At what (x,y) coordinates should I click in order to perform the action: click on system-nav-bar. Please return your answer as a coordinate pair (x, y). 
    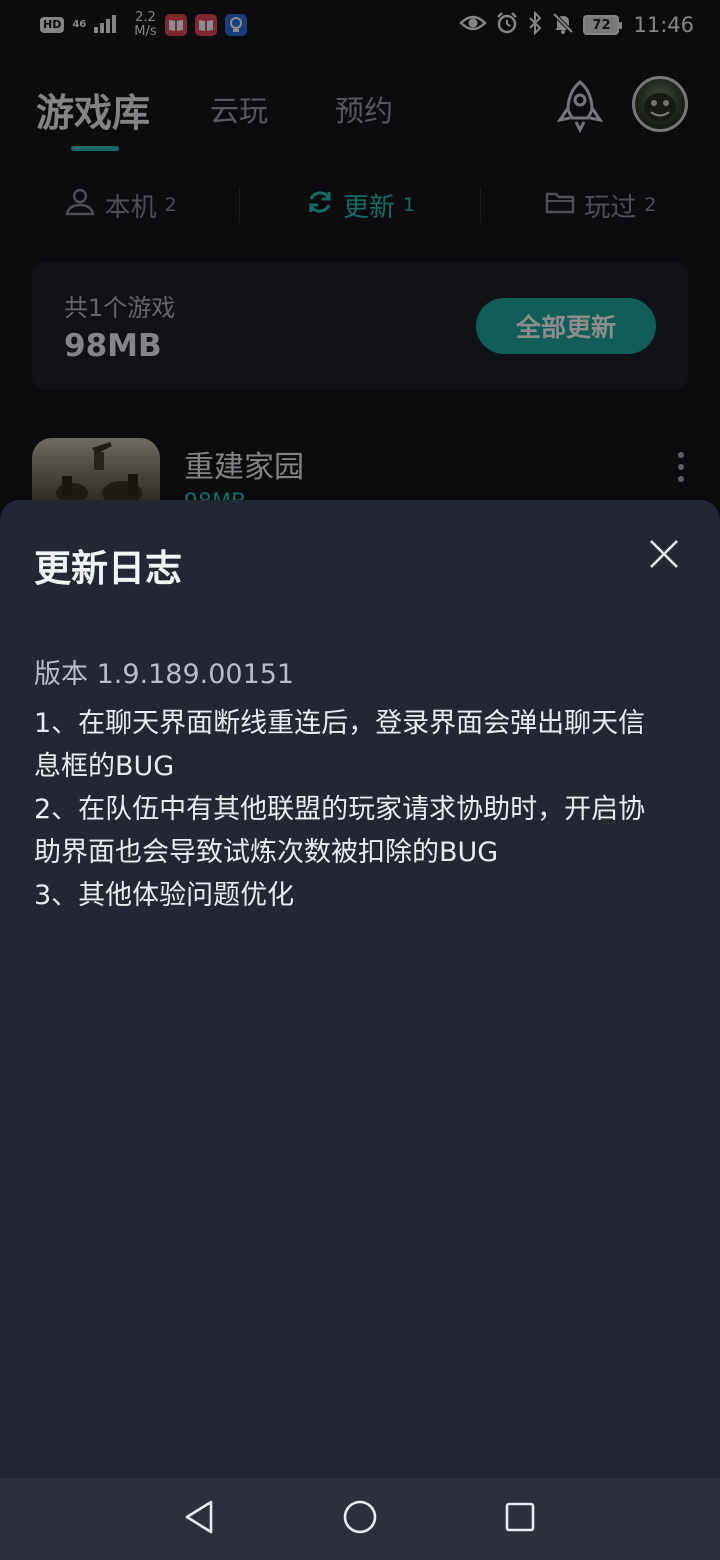
    Looking at the image, I should click on (360, 1519).